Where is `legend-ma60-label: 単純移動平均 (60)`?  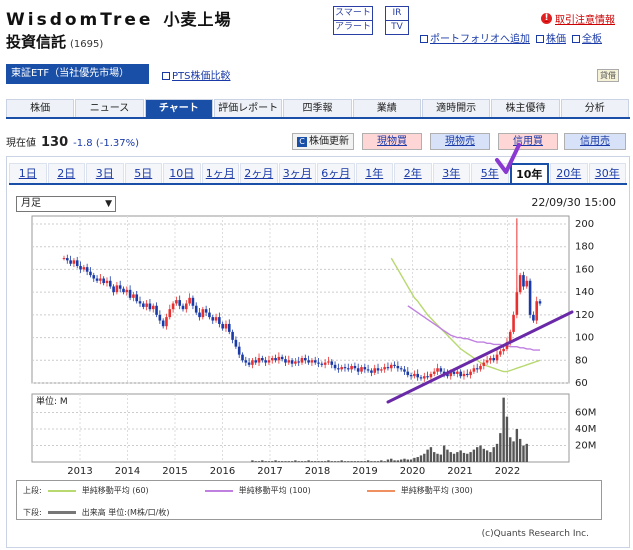 legend-ma60-label: 単純移動平均 (60) is located at coordinates (115, 490).